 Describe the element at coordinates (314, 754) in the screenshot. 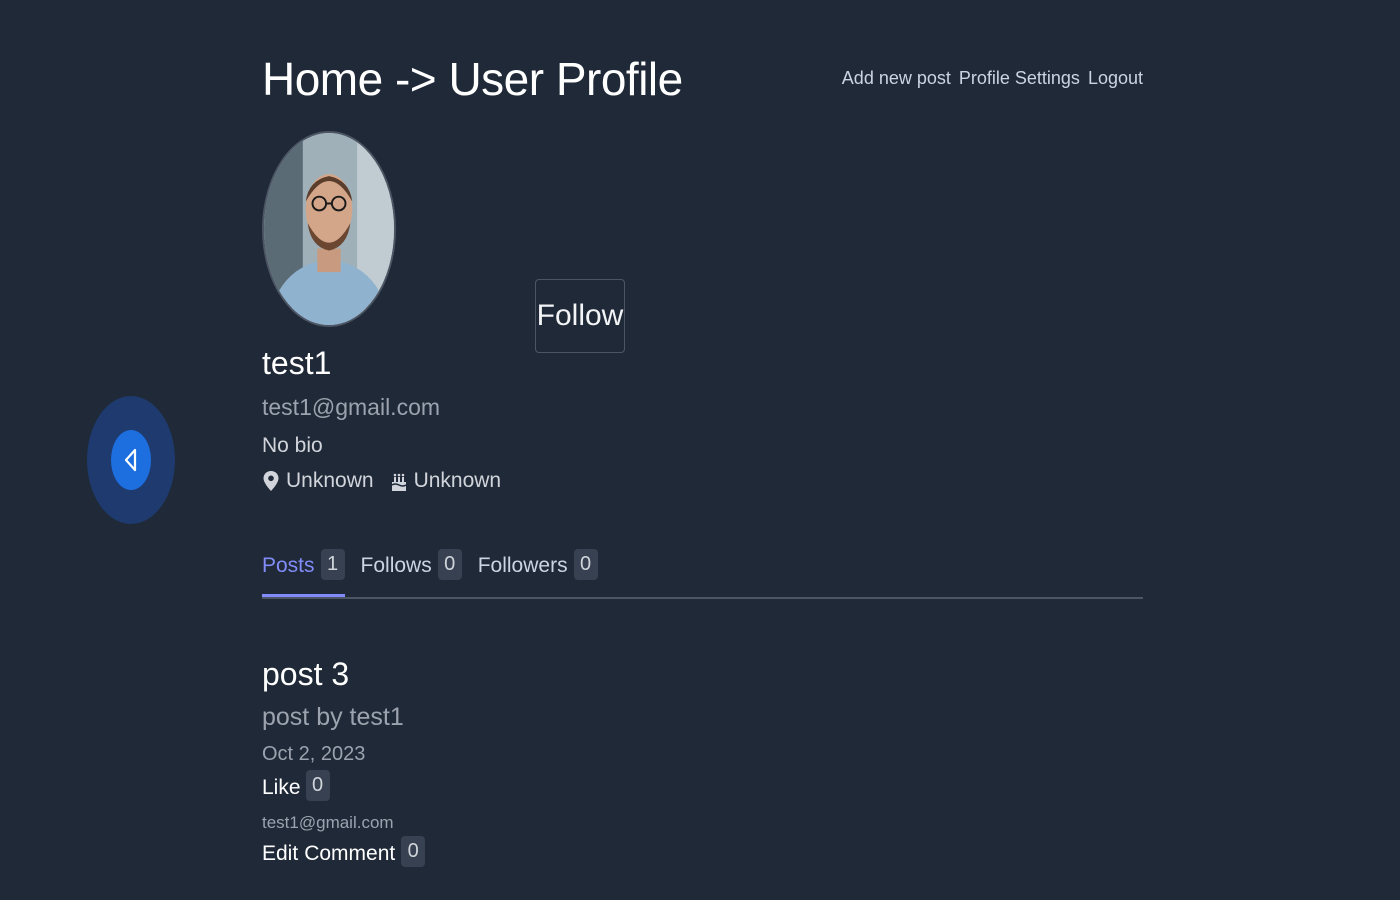

I see `post-date: Oct 2, 2023` at that location.